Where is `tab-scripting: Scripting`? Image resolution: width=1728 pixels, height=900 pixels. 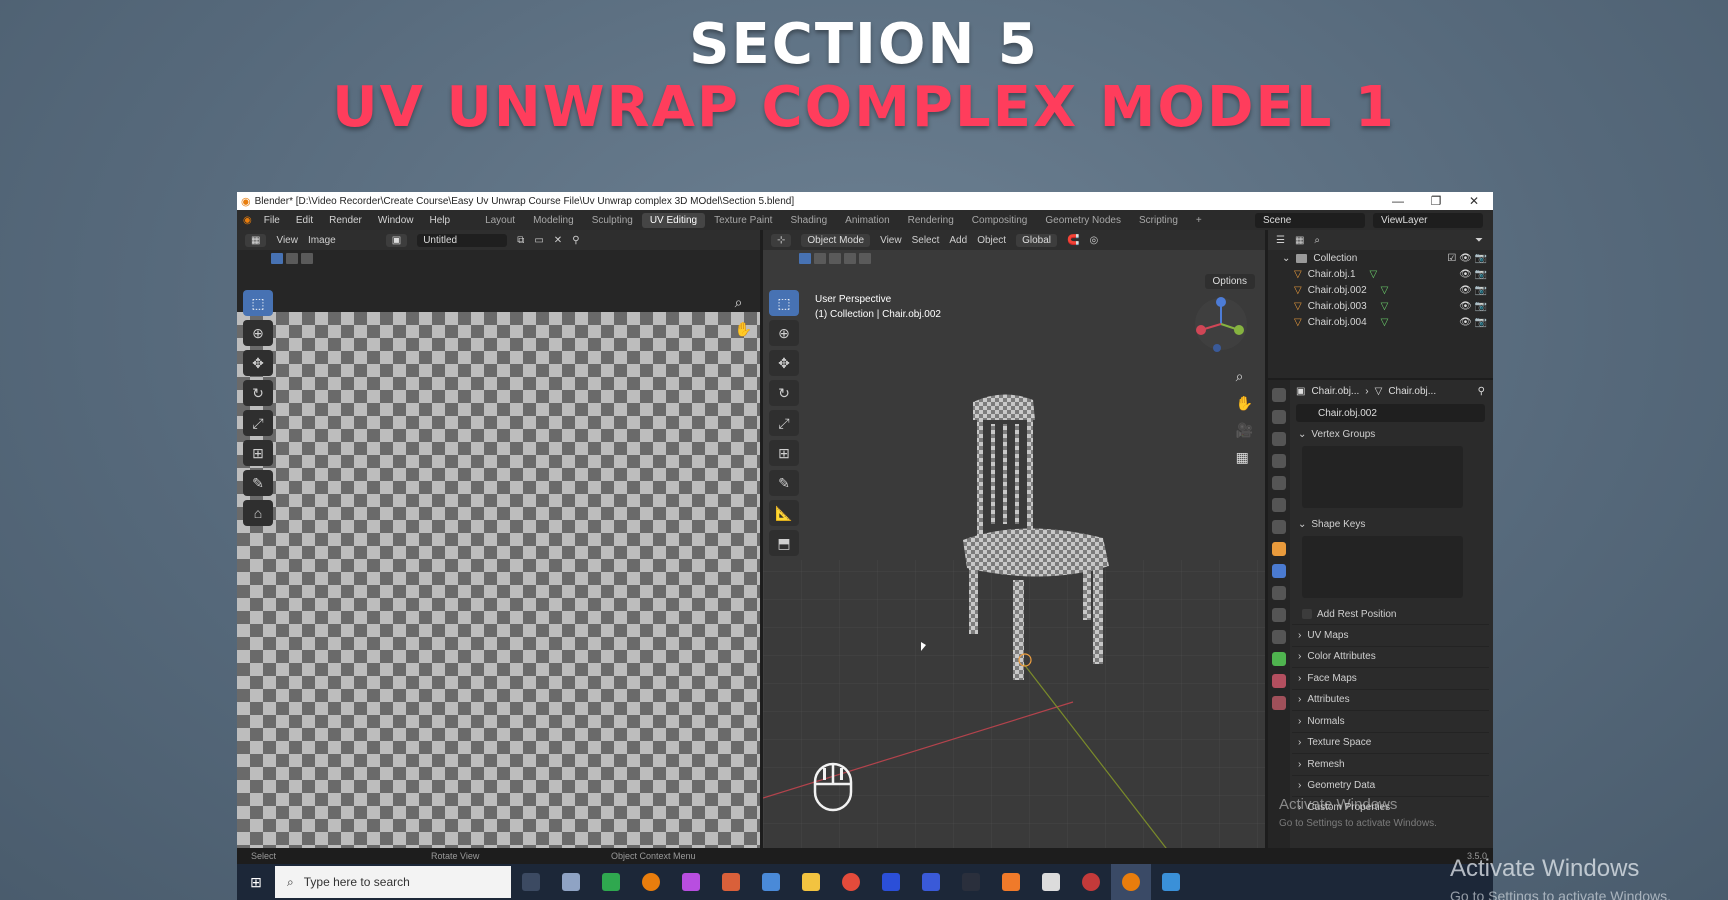 tab-scripting: Scripting is located at coordinates (1158, 220).